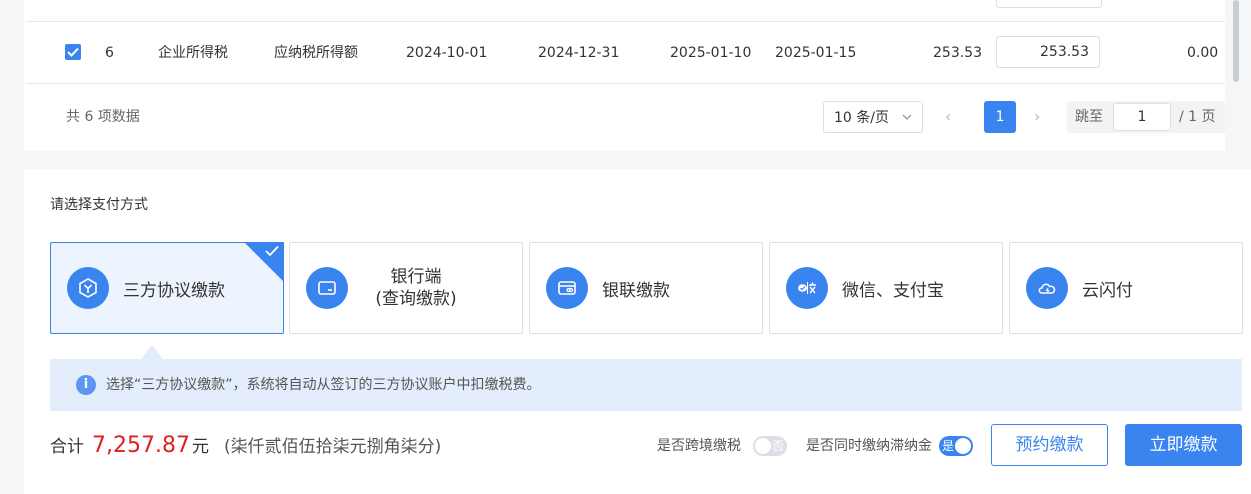  What do you see at coordinates (807, 288) in the screenshot?
I see `wechat-alipay-icon` at bounding box center [807, 288].